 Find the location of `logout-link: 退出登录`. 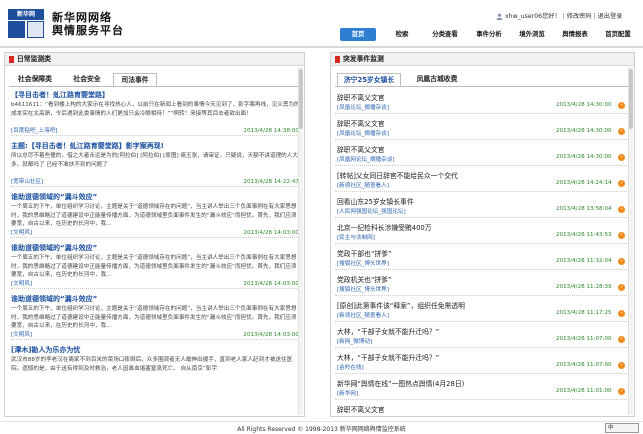

logout-link: 退出登录 is located at coordinates (610, 16).